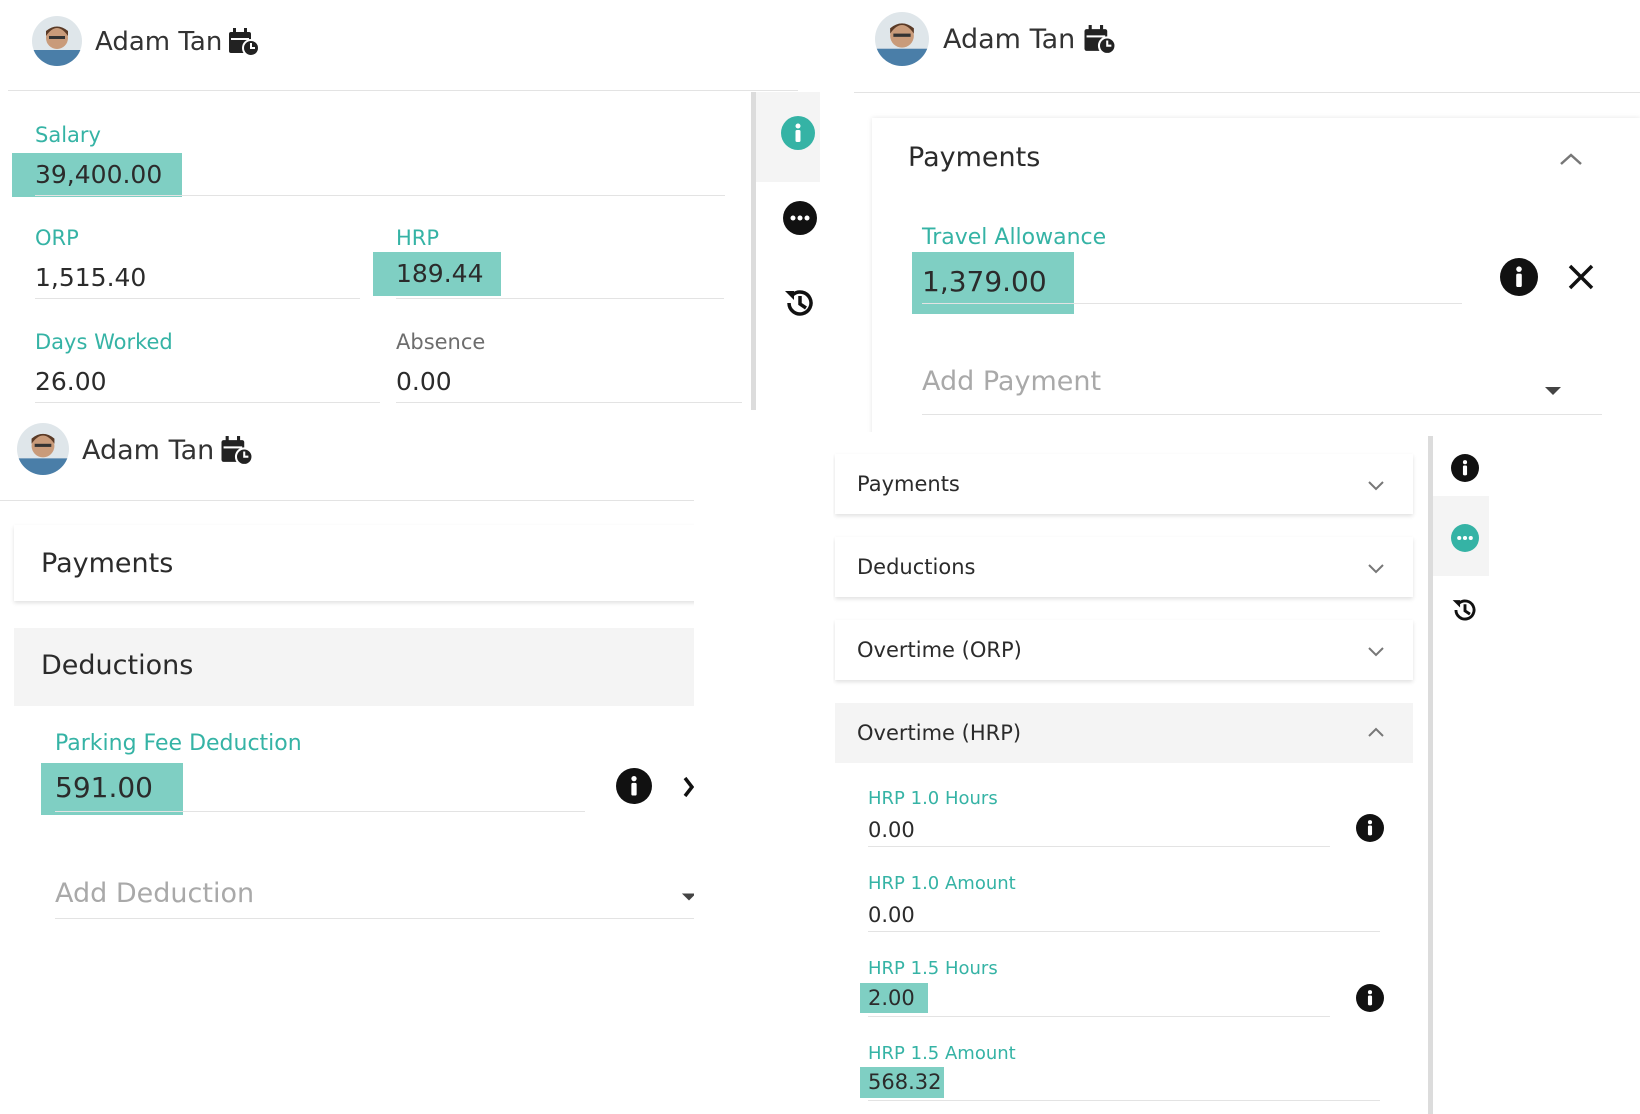 This screenshot has width=1640, height=1114. What do you see at coordinates (178, 743) in the screenshot?
I see `parking-fee-label: Parking Fee Deduction` at bounding box center [178, 743].